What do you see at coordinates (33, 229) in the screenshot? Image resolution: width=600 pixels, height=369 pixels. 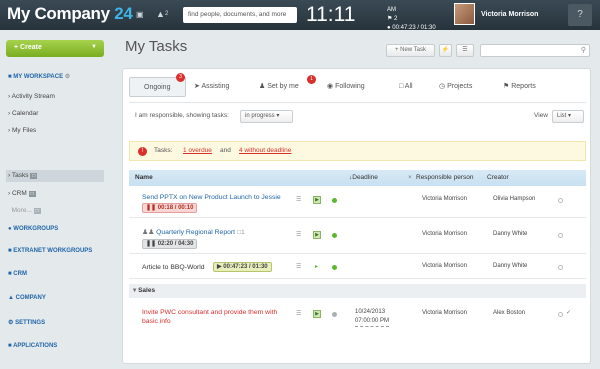 I see `sidebar-section-workgroups: ● WORKGROUPS` at bounding box center [33, 229].